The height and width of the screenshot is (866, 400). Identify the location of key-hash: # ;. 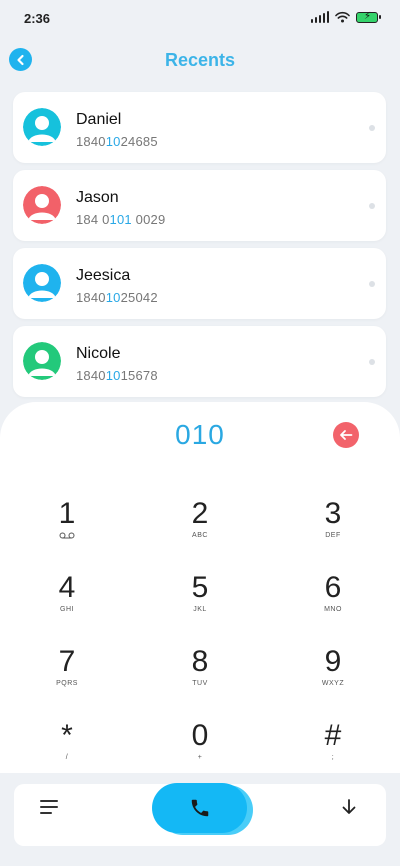
(333, 749).